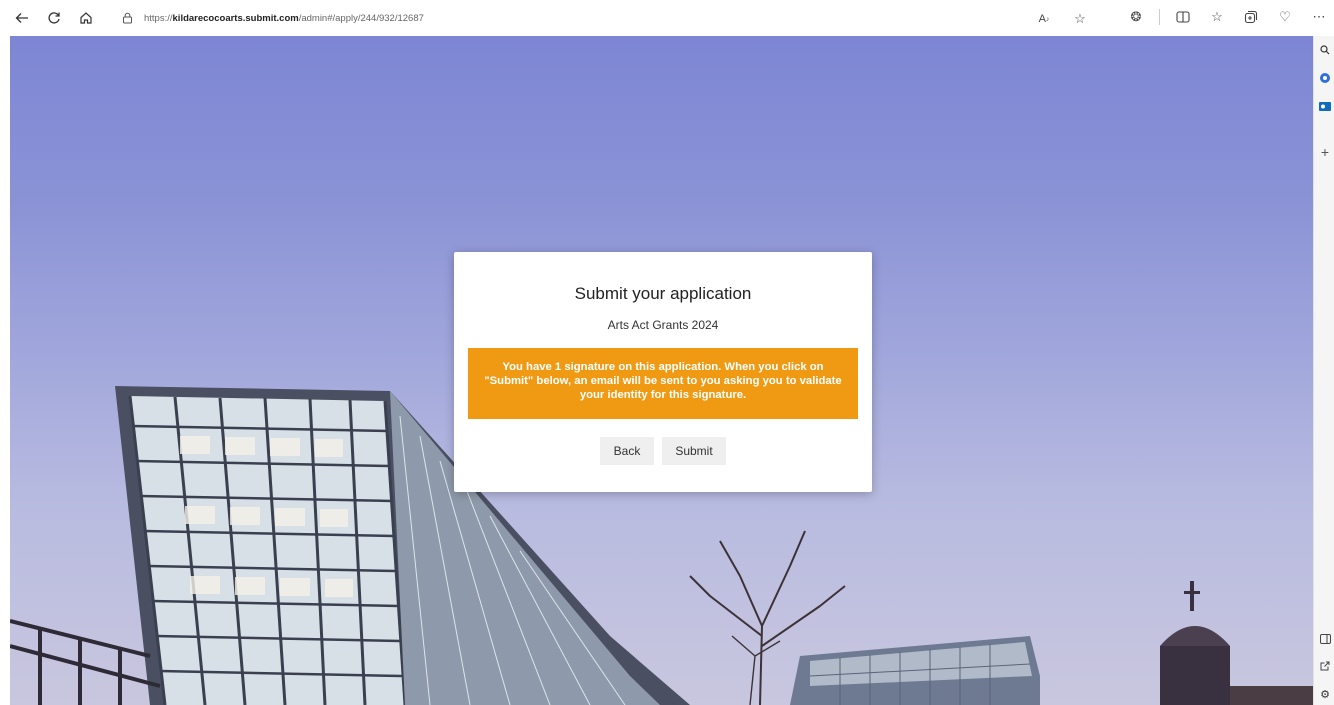 This screenshot has height=705, width=1334. What do you see at coordinates (1325, 50) in the screenshot?
I see `search-icon` at bounding box center [1325, 50].